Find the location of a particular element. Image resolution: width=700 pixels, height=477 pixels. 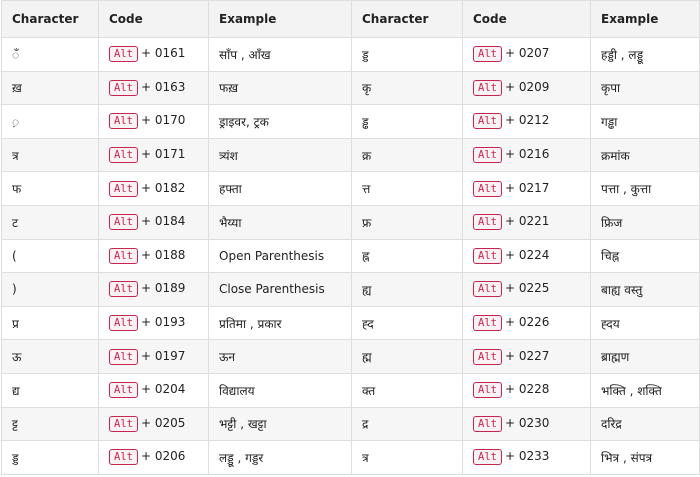

character-cell: प्र is located at coordinates (50, 323).